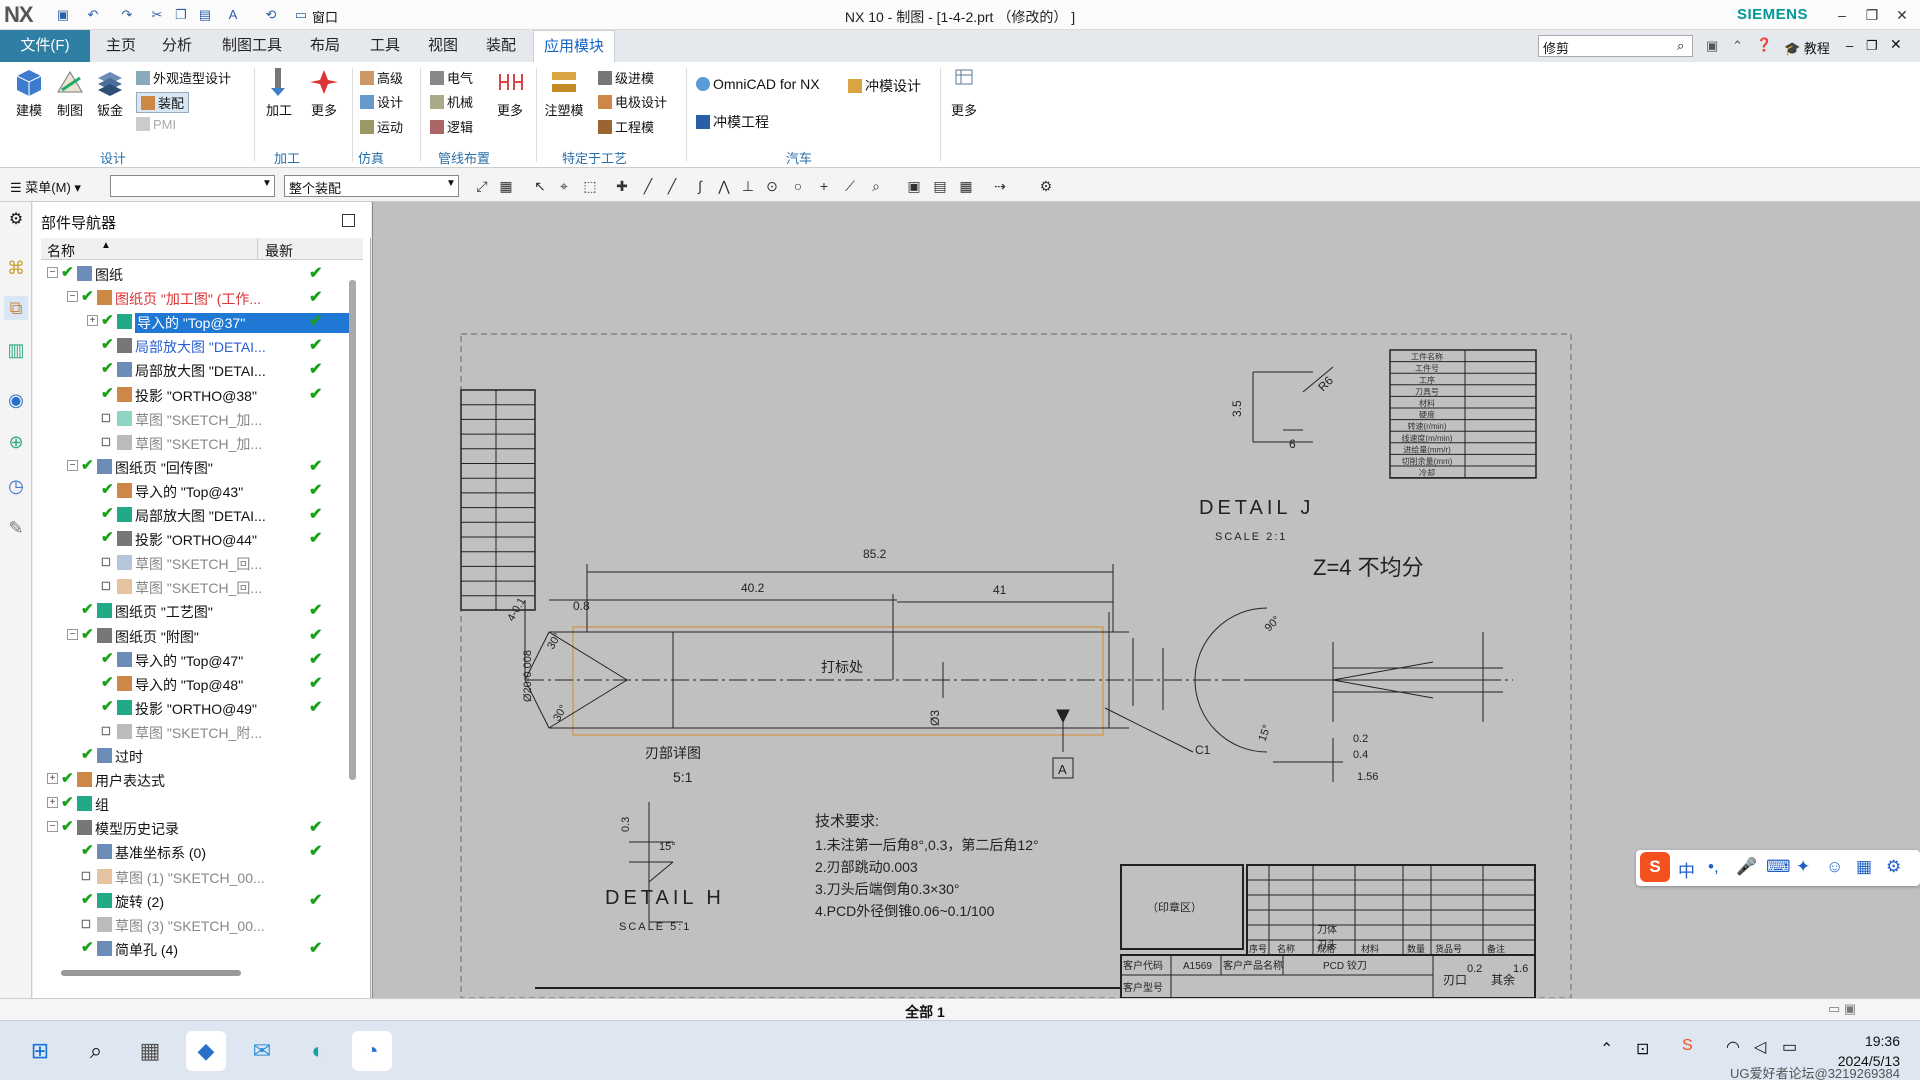  What do you see at coordinates (29, 92) in the screenshot?
I see `modeling-button: 建模` at bounding box center [29, 92].